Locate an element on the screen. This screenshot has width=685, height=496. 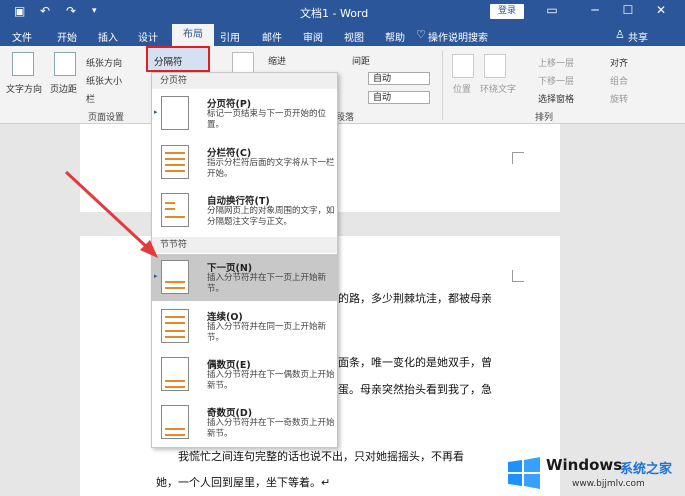
next-page-icon is located at coordinates (175, 277).